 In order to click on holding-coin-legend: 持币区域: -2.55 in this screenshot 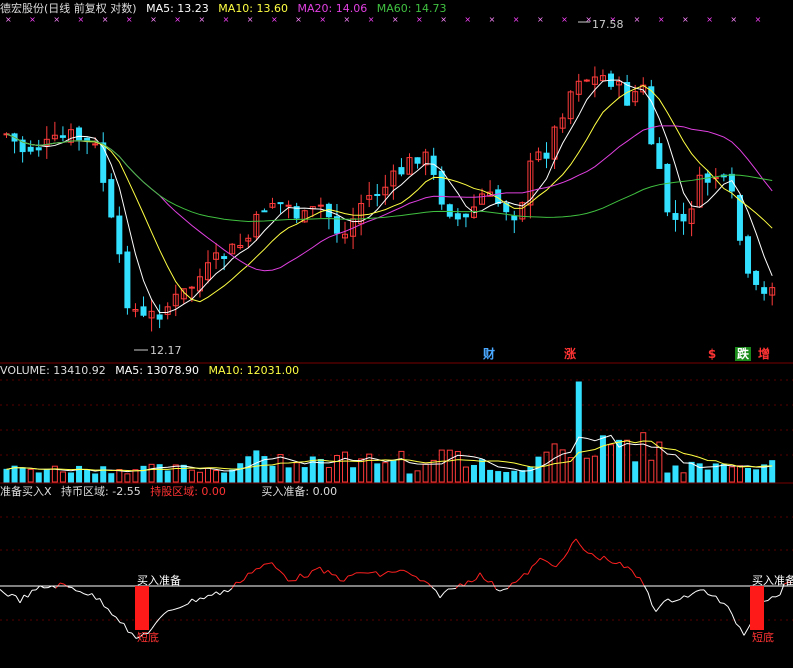, I will do `click(101, 491)`.